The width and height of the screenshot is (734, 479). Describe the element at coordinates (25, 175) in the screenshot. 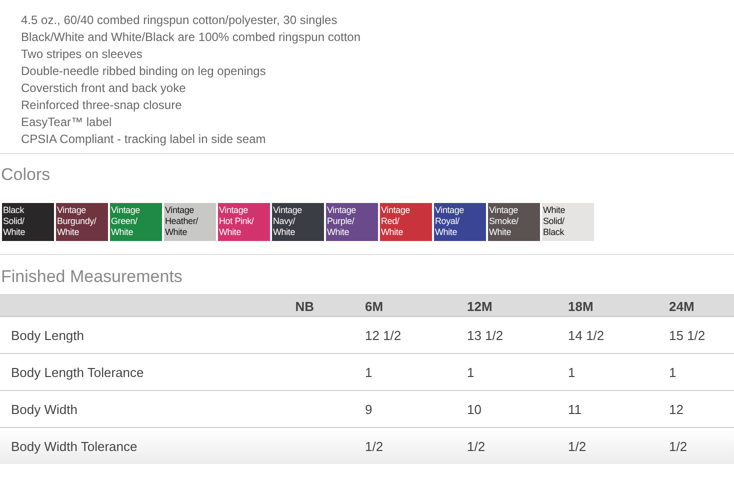

I see `section-heading: Colors` at that location.